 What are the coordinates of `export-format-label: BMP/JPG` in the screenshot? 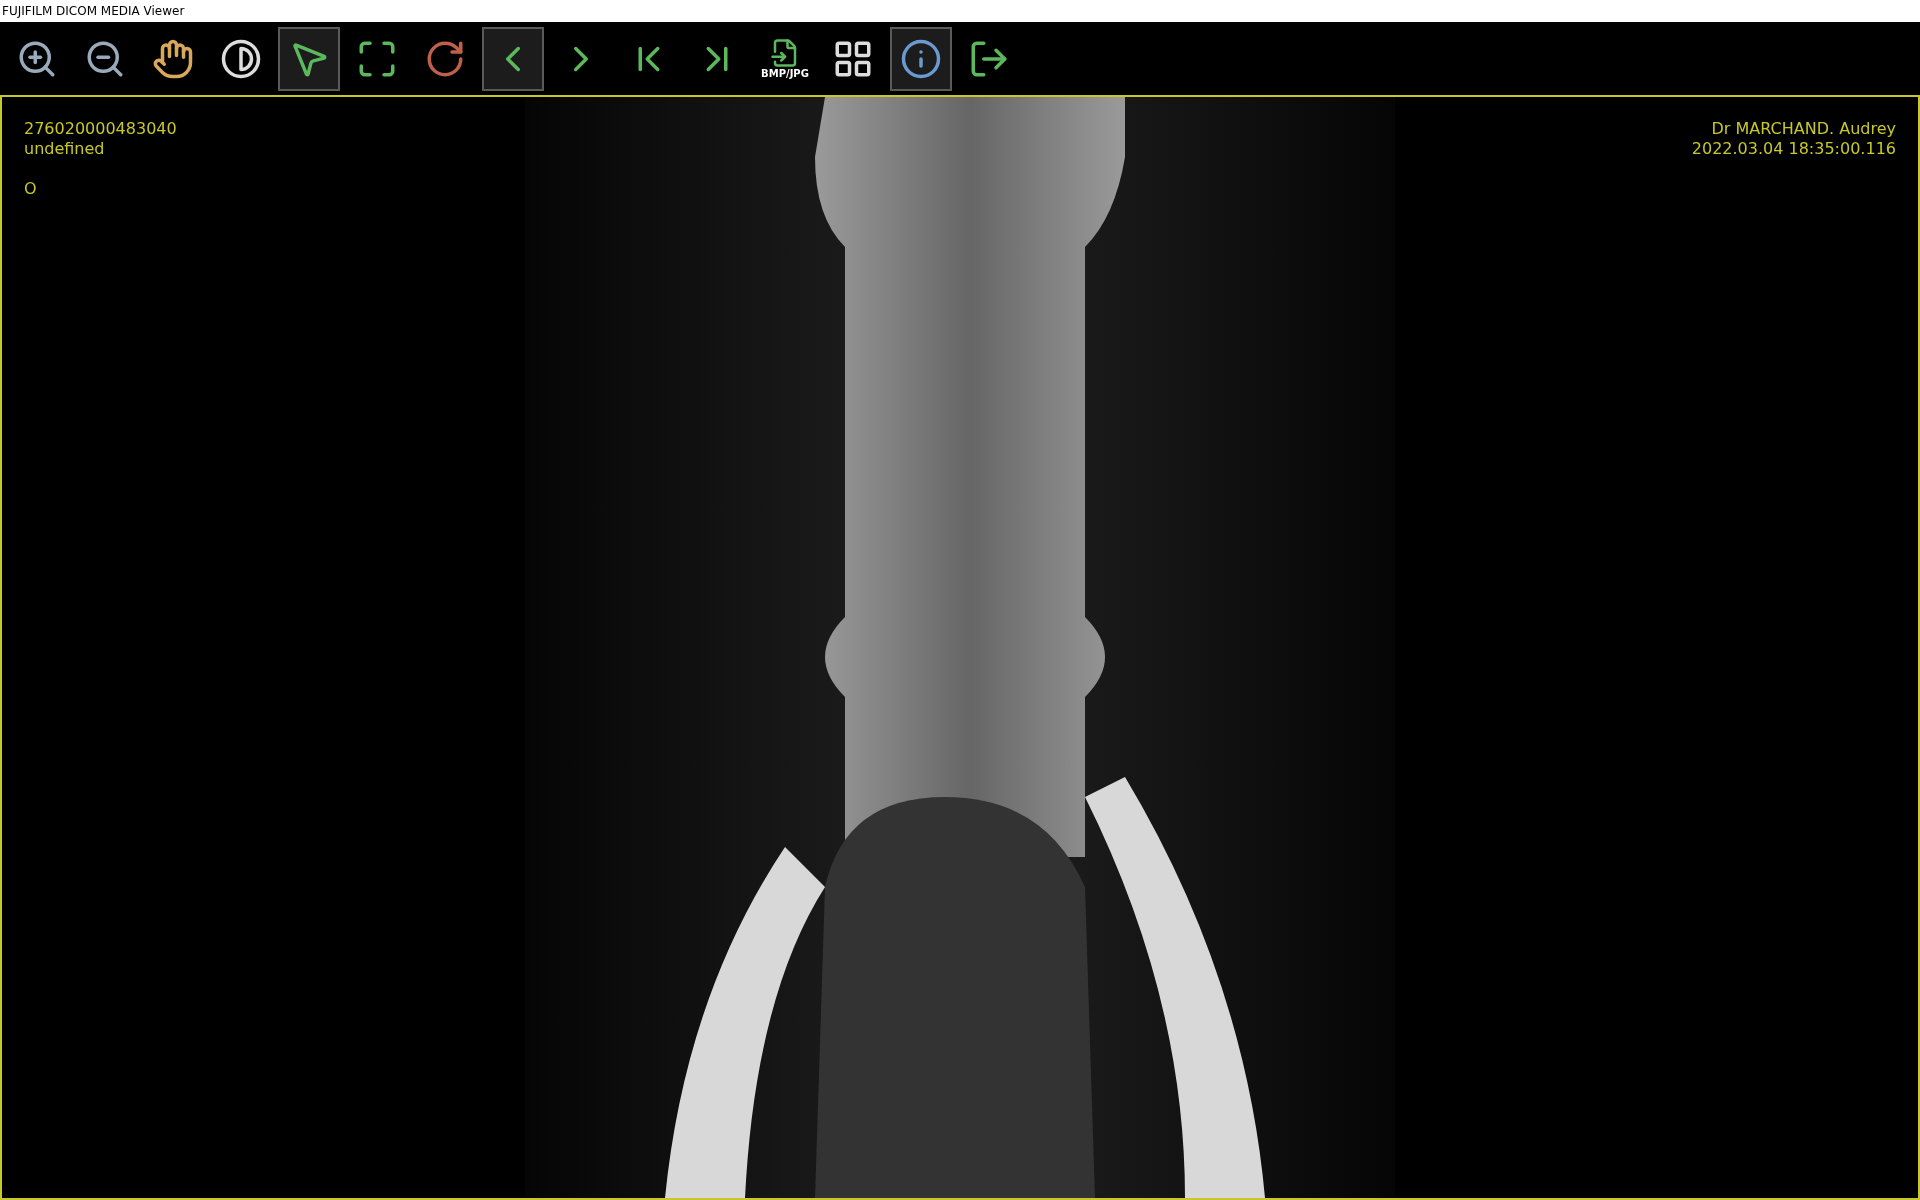 It's located at (785, 73).